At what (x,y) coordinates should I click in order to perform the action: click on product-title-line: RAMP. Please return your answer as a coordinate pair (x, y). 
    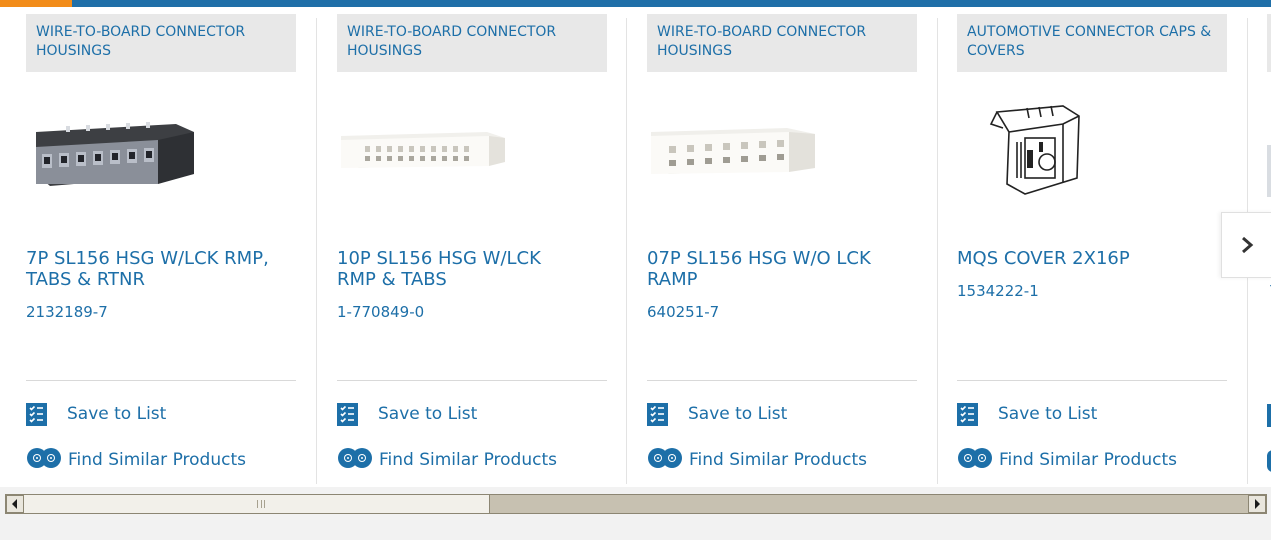
    Looking at the image, I should click on (783, 279).